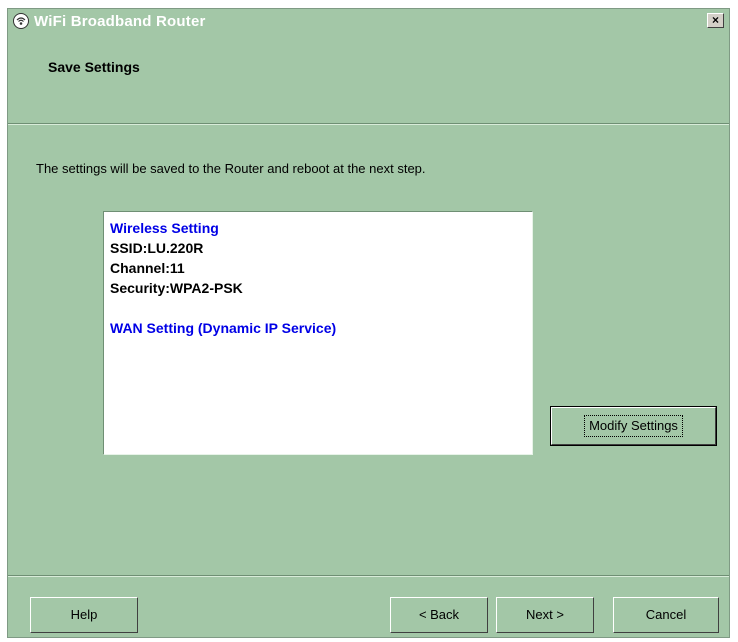 The height and width of the screenshot is (642, 738). Describe the element at coordinates (368, 21) in the screenshot. I see `title-bar: WiFi Broadband Router ×` at that location.